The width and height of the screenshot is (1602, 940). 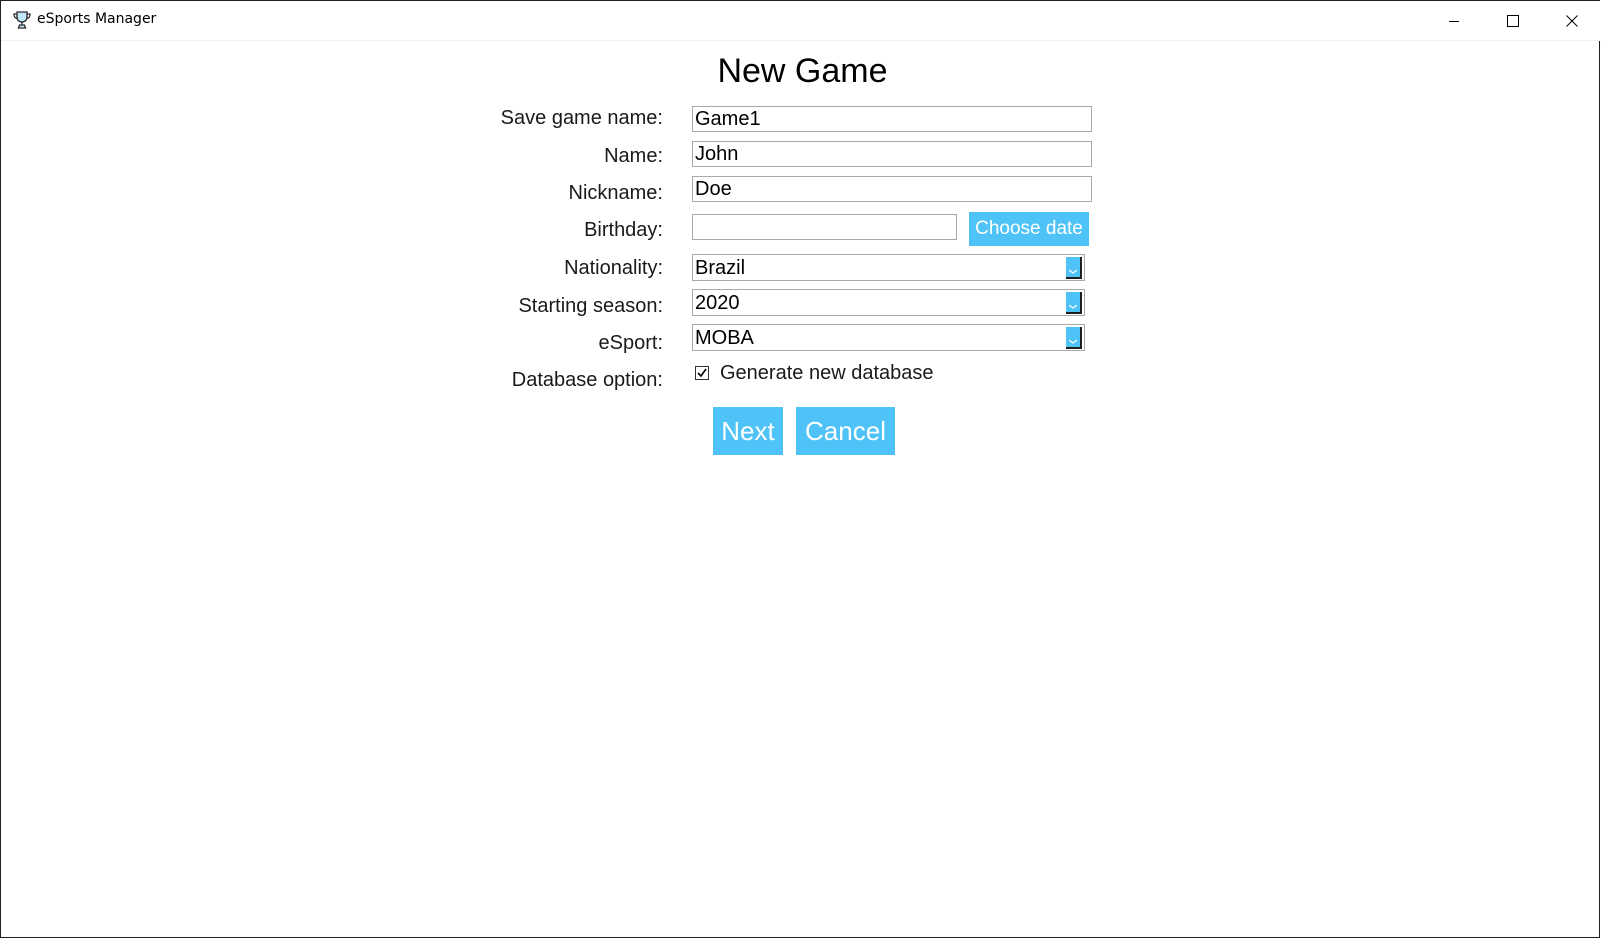 I want to click on save-game-name-input, so click(x=892, y=119).